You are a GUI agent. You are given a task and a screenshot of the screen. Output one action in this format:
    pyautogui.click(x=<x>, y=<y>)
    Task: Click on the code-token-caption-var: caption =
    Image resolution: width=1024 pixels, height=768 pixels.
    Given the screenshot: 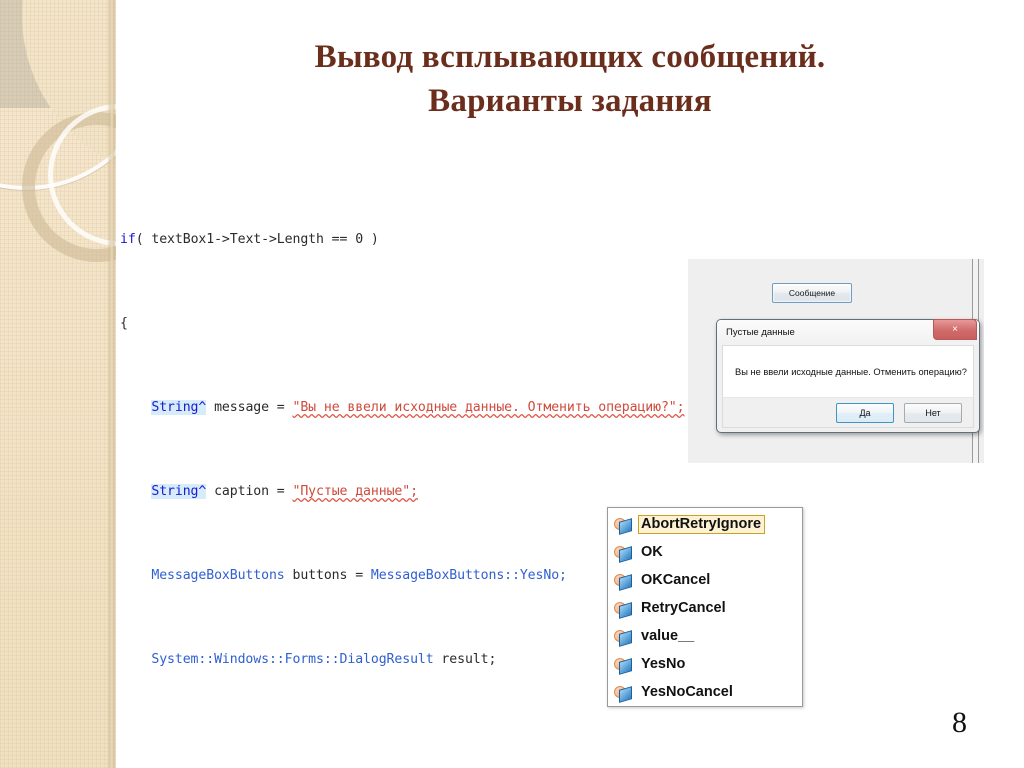 What is the action you would take?
    pyautogui.click(x=249, y=491)
    